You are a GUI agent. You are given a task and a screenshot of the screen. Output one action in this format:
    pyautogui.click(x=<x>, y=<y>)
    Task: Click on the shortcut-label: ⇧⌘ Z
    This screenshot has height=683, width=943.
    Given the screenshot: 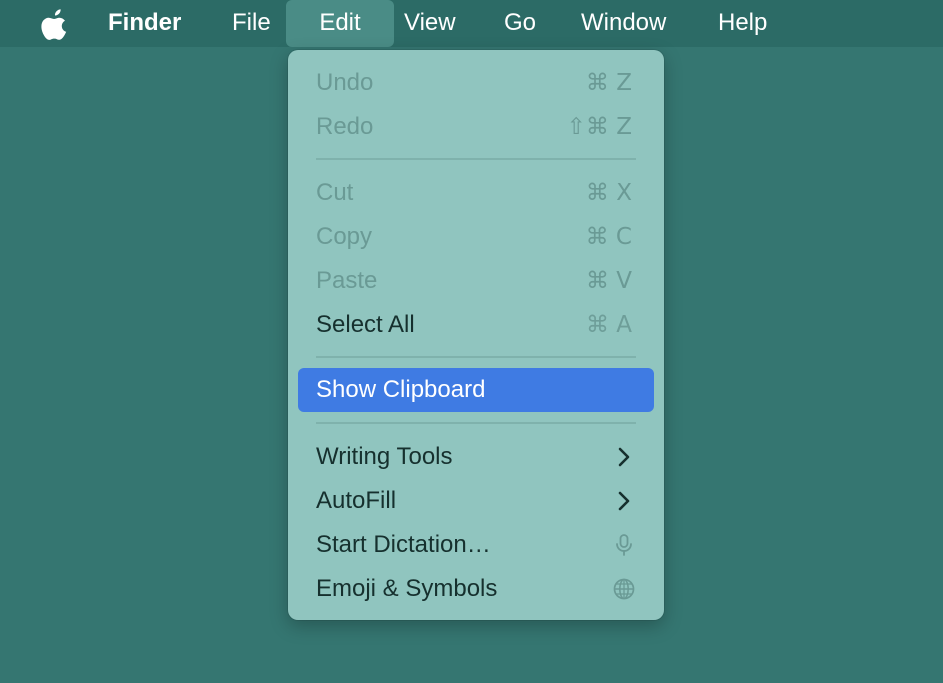 What is the action you would take?
    pyautogui.click(x=599, y=127)
    